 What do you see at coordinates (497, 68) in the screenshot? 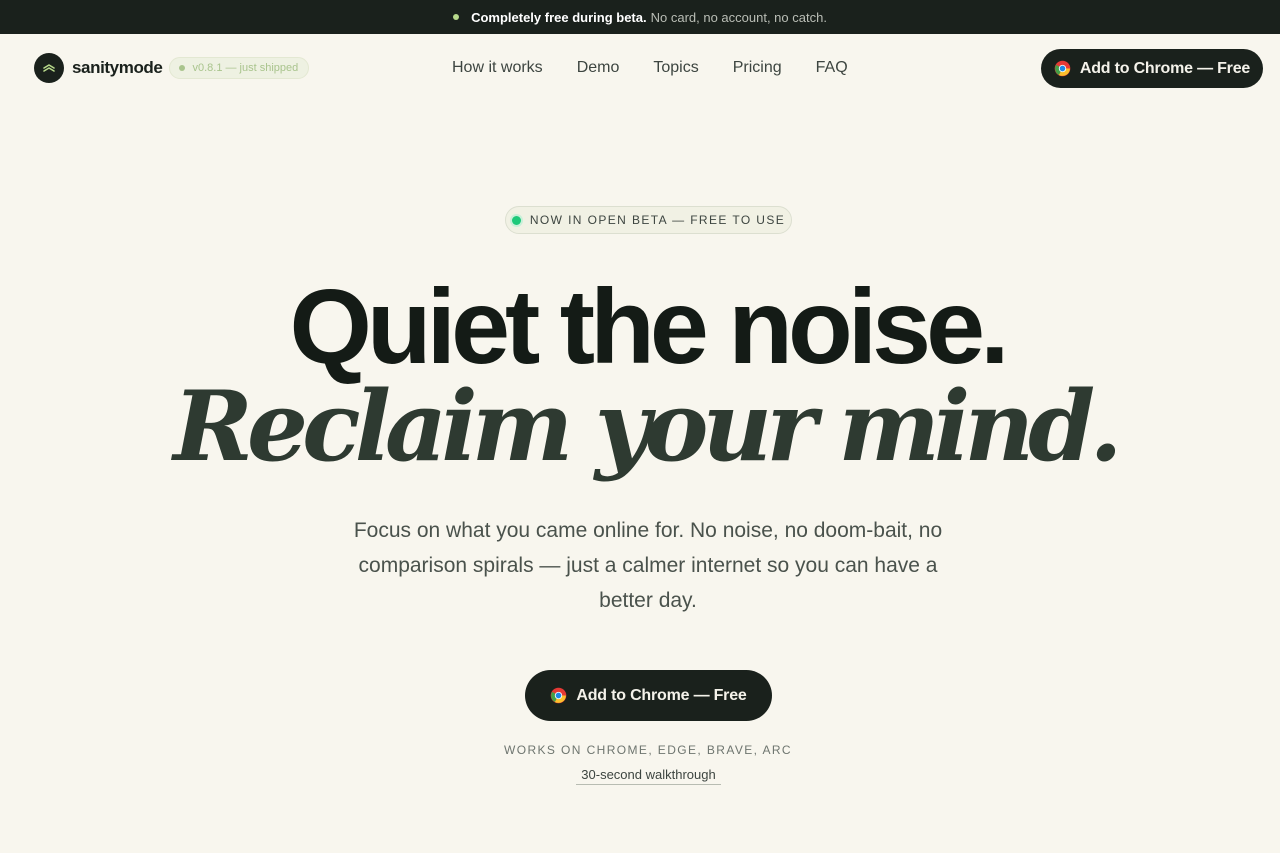
I see `nav-link-how-it-works: How it works` at bounding box center [497, 68].